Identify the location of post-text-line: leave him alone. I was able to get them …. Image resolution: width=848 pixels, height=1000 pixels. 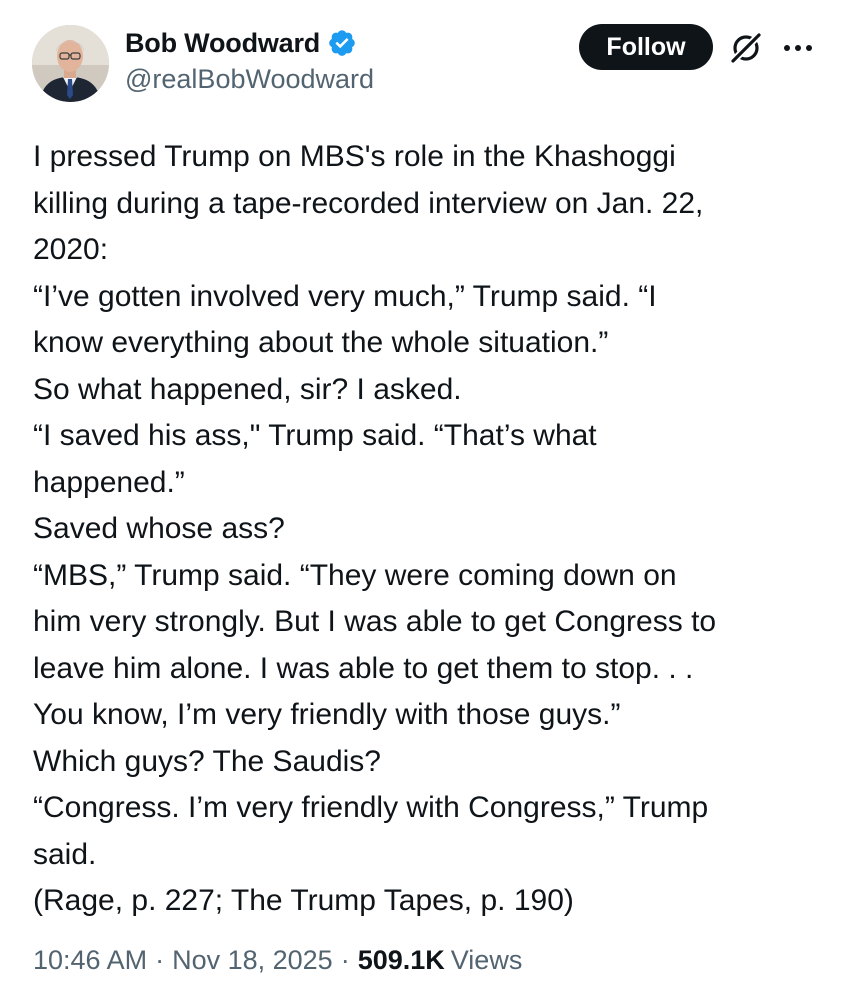
(363, 668).